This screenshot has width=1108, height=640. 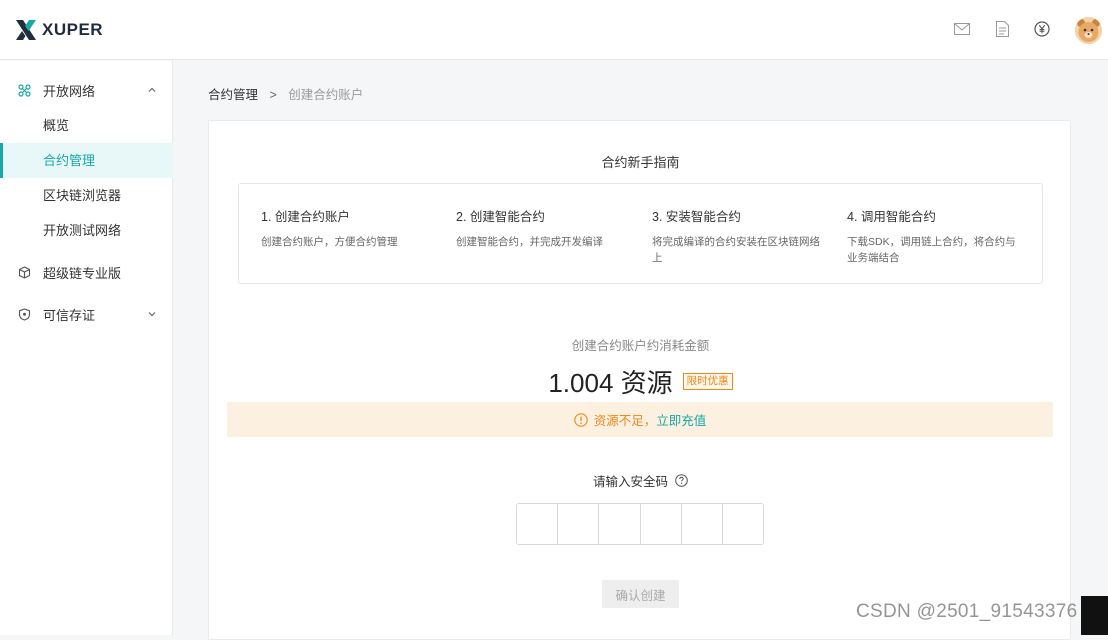 I want to click on sidebar-item-open-testnet: 开放测试网络, so click(x=86, y=230).